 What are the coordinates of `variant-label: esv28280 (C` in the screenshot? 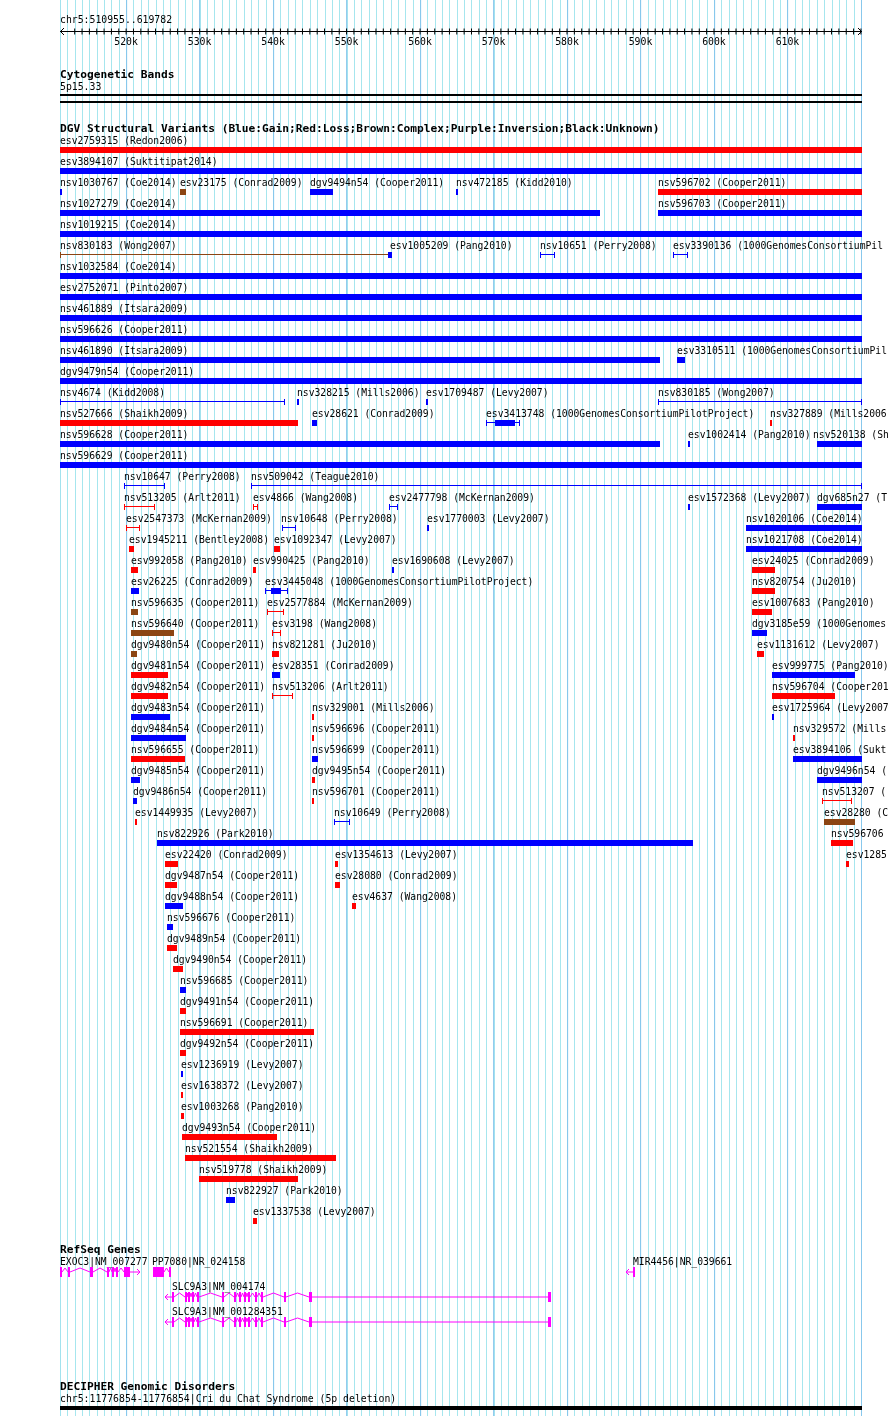 It's located at (856, 813).